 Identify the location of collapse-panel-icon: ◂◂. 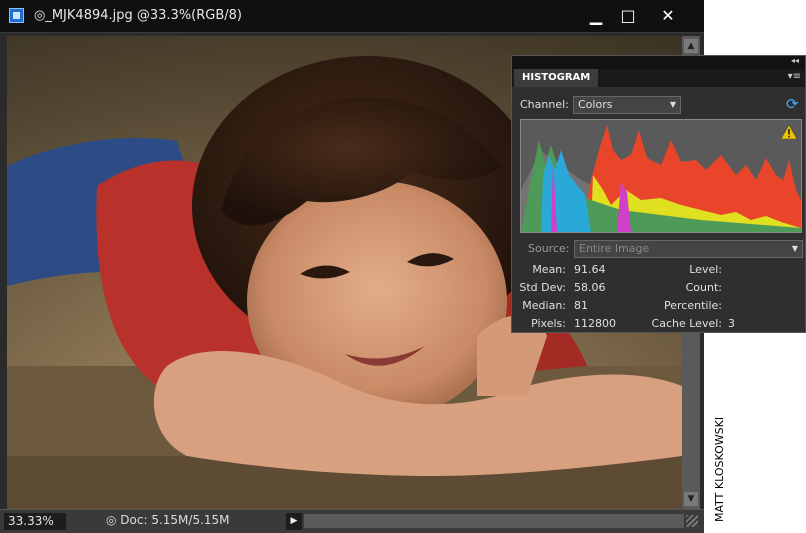
(795, 60).